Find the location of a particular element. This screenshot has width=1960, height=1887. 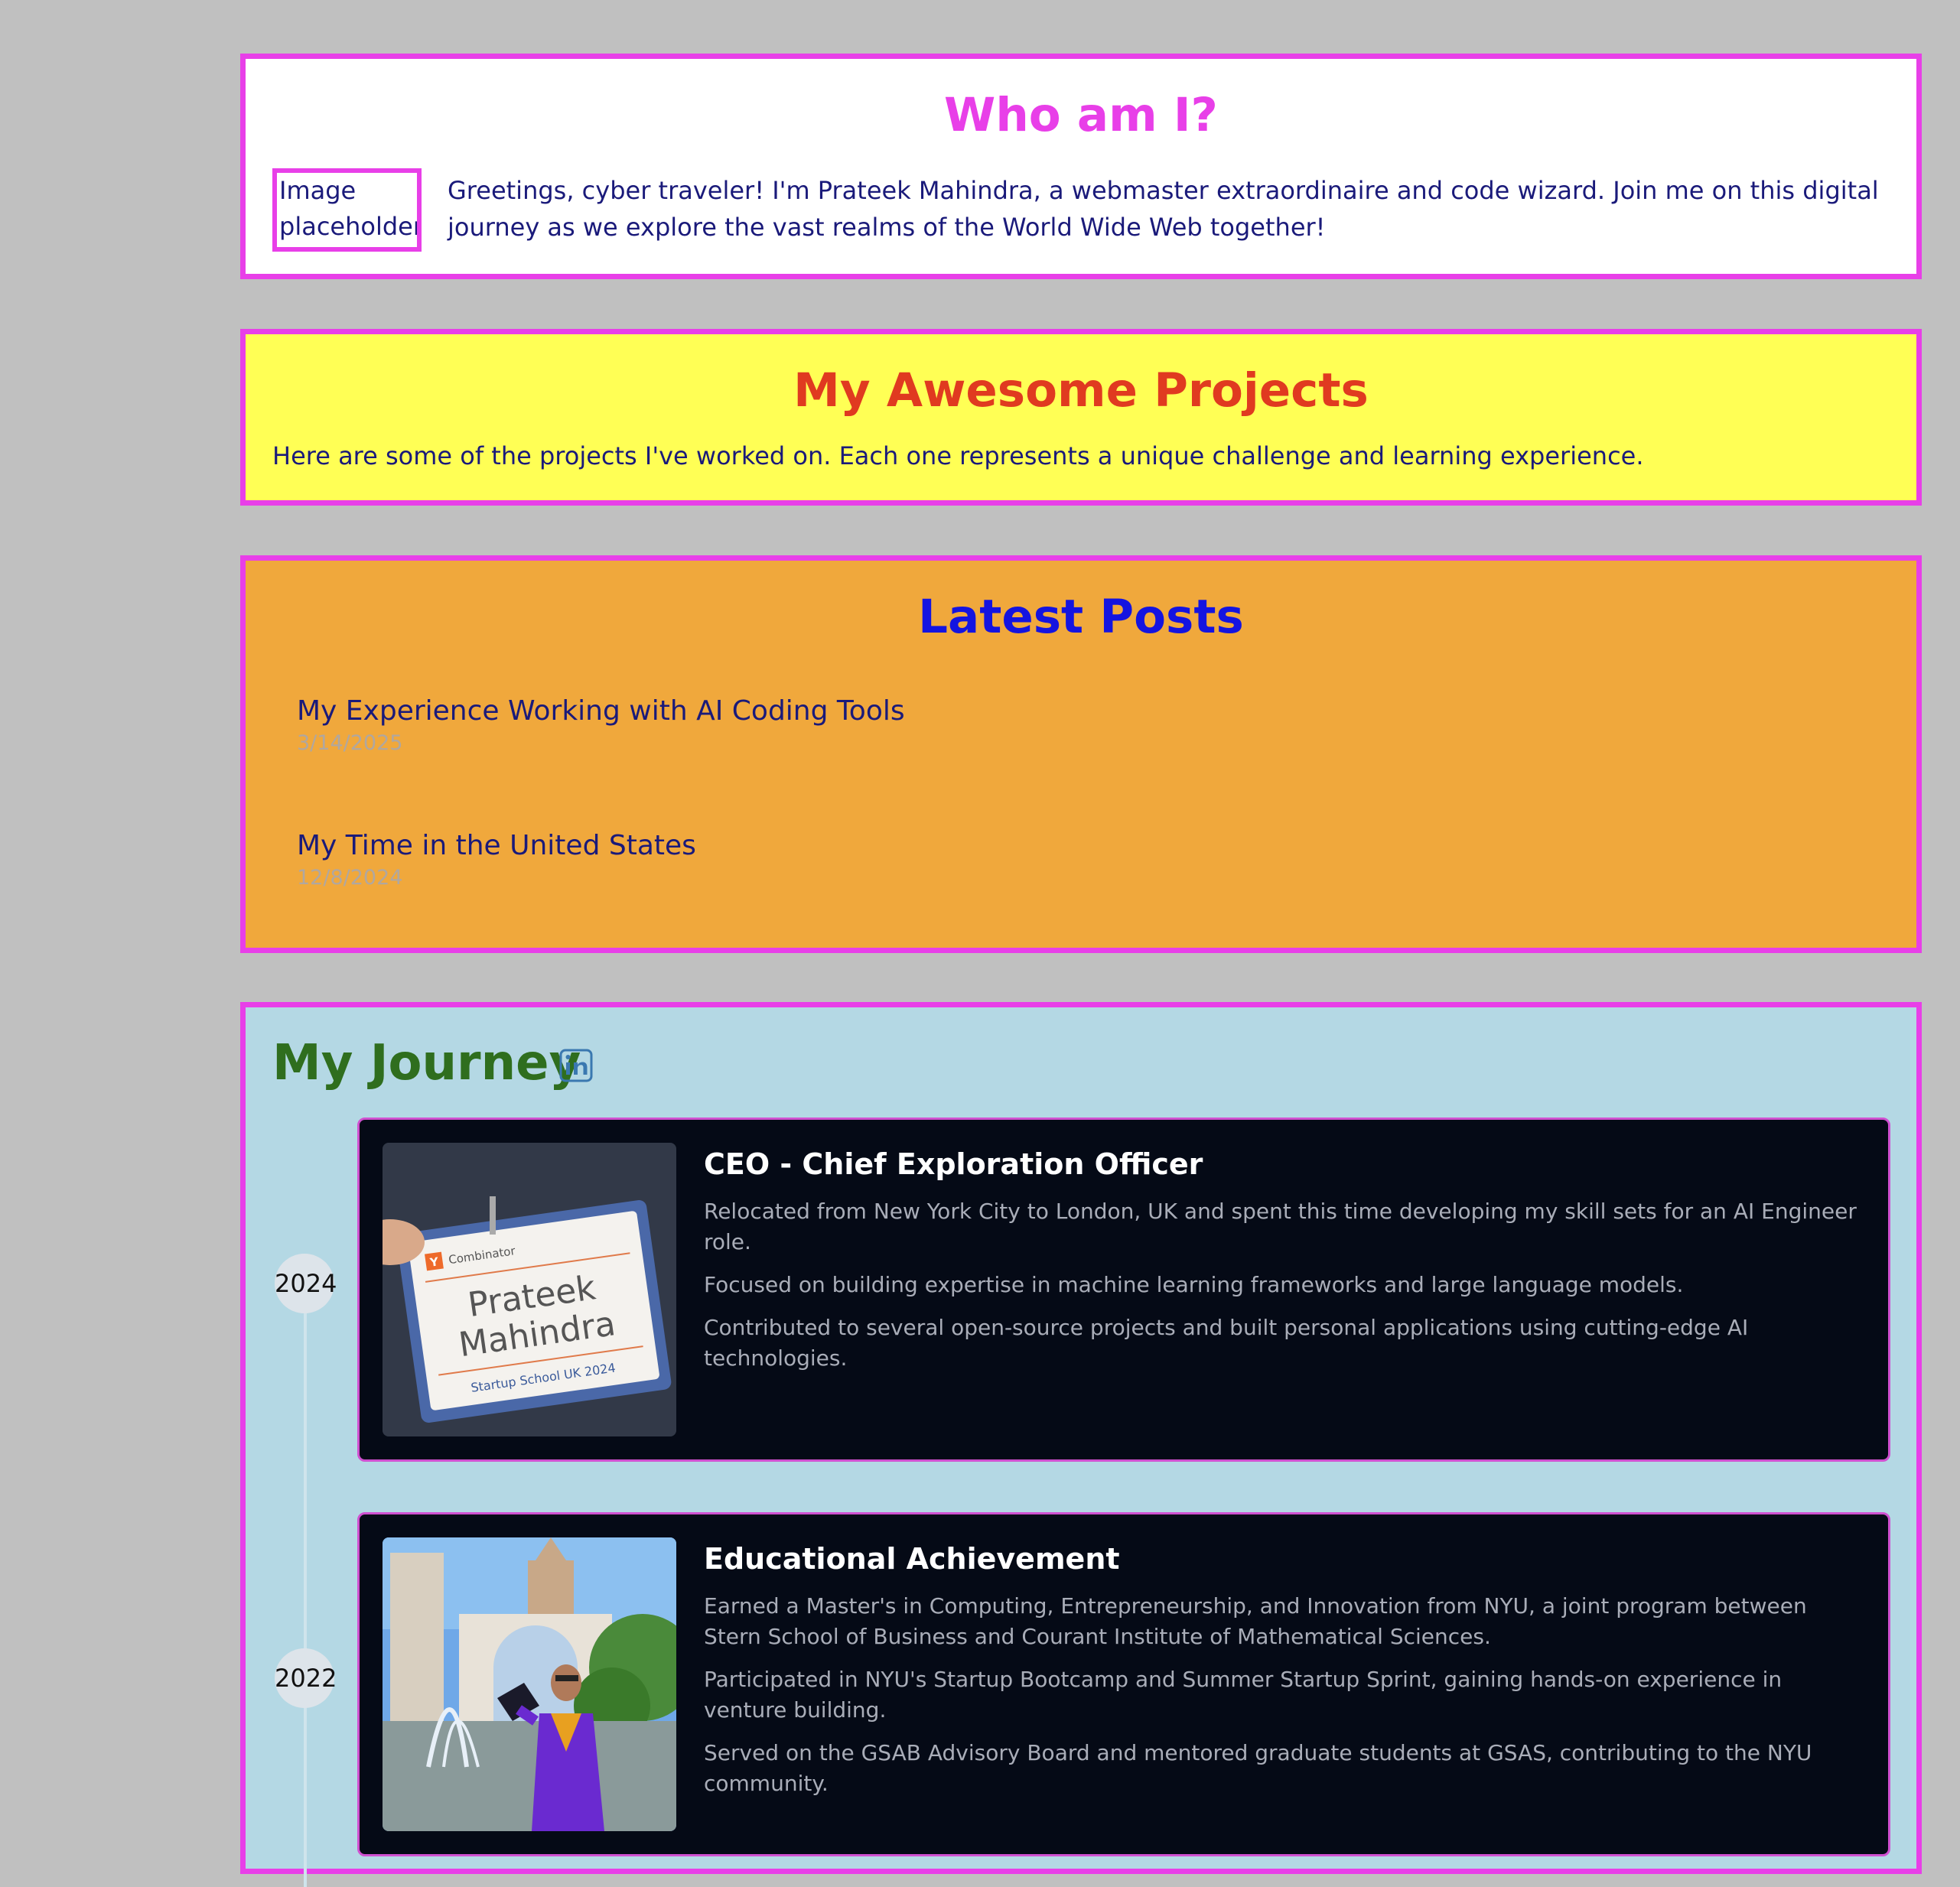

post-date: 3/14/2025 is located at coordinates (350, 743).